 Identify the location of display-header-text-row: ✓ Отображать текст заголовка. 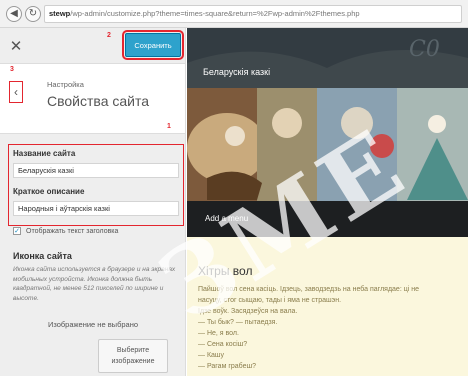
(65, 231).